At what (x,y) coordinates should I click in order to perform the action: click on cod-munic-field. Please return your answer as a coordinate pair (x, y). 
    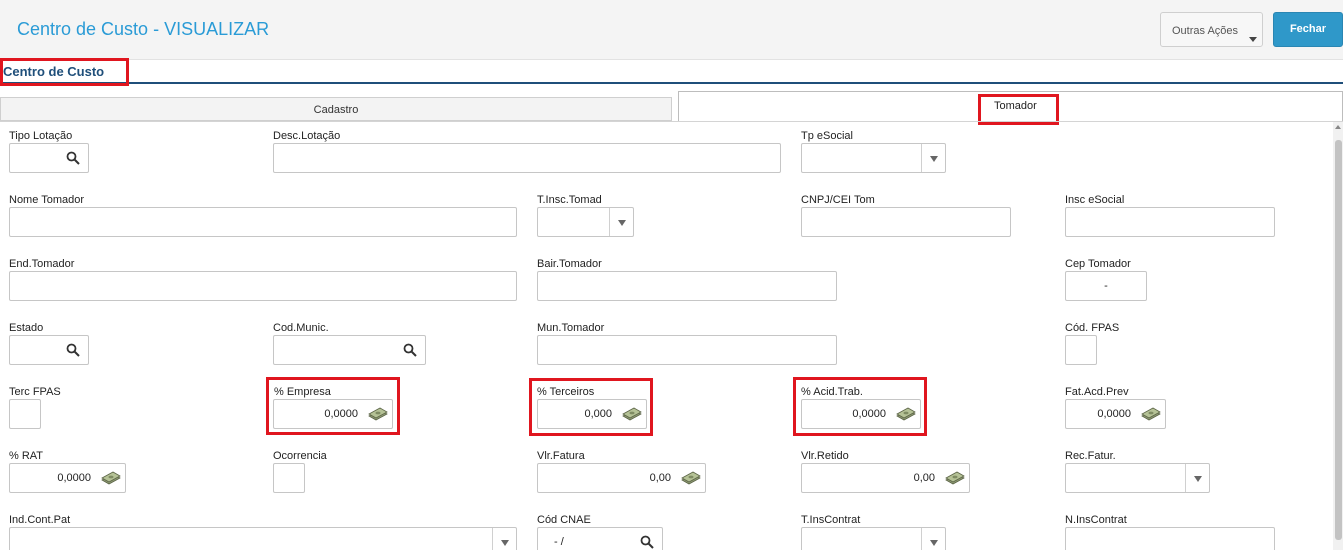
    Looking at the image, I should click on (349, 350).